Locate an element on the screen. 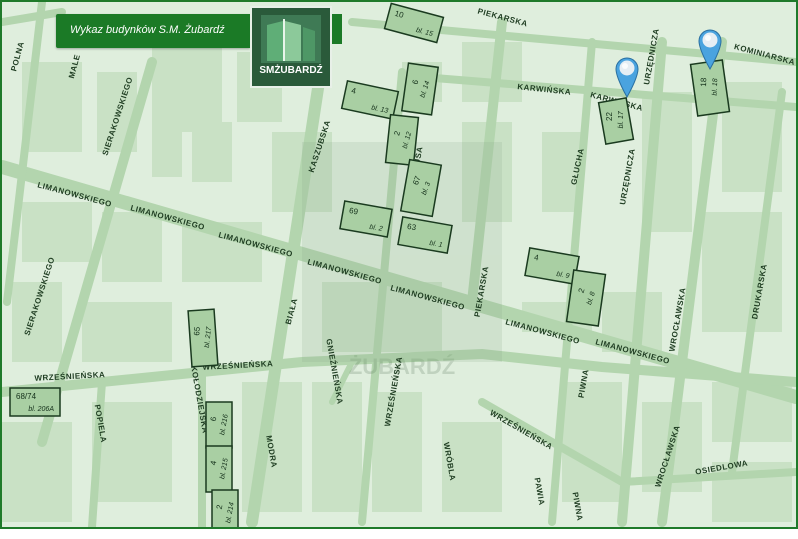 This screenshot has width=798, height=539. building-bl206a: 68/74 bl. 206A is located at coordinates (35, 402).